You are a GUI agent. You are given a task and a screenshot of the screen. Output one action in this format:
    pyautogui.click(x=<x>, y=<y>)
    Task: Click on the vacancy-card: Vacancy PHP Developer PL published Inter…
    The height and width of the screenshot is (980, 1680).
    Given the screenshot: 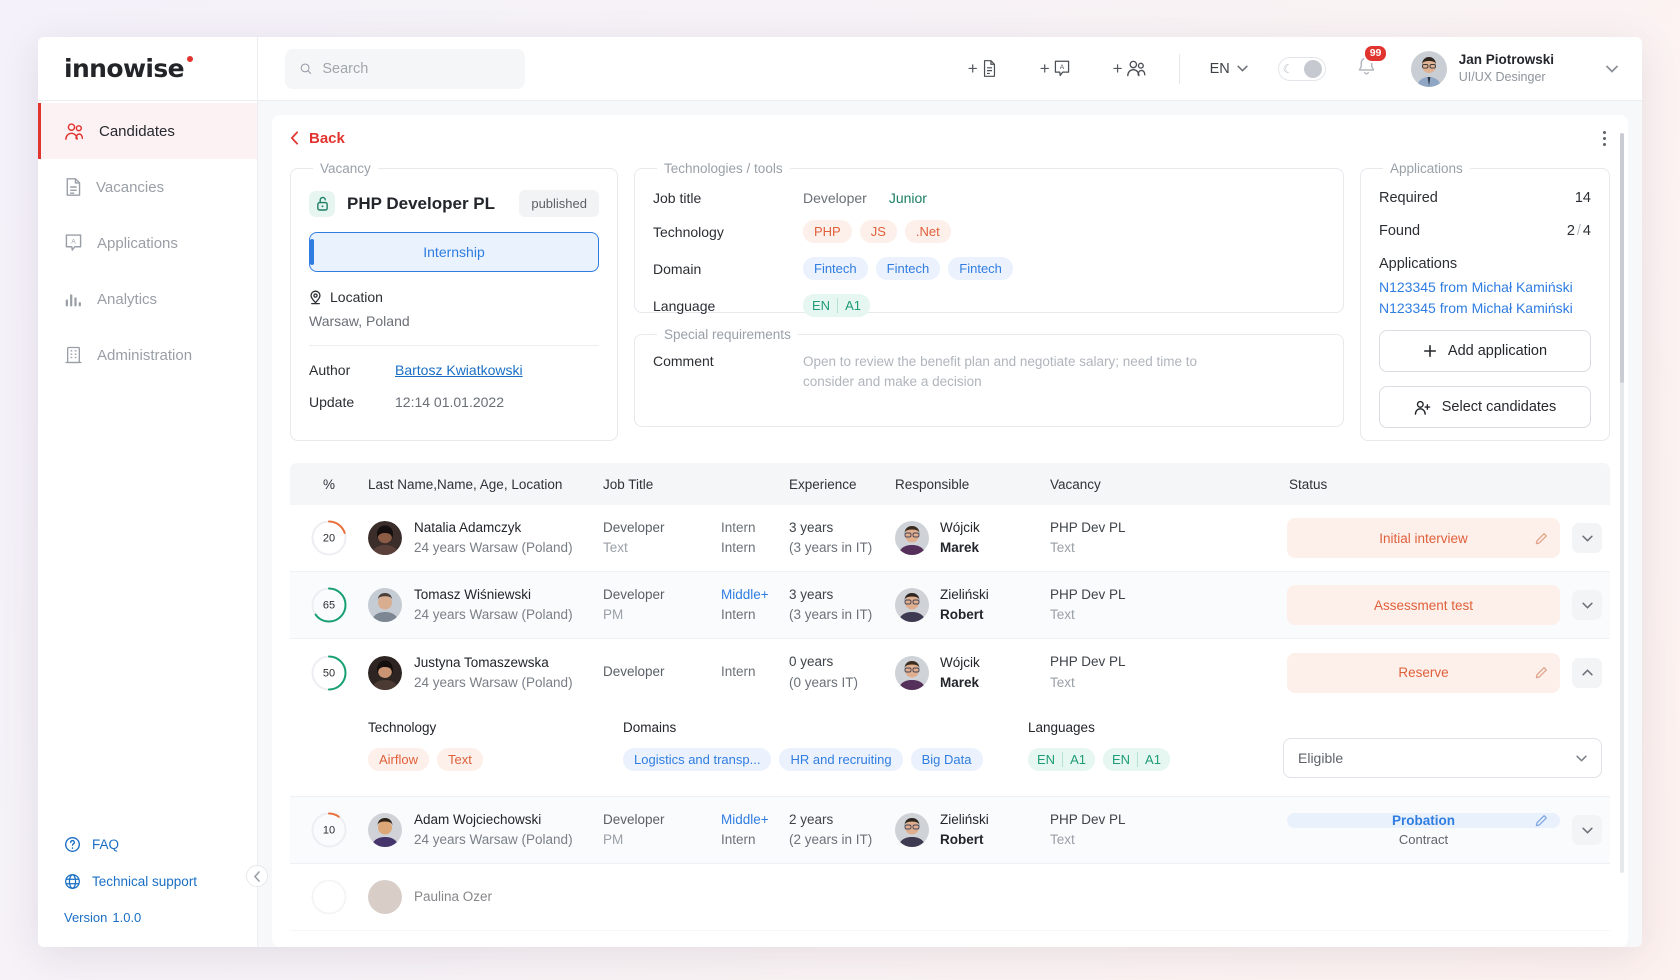 What is the action you would take?
    pyautogui.click(x=454, y=301)
    